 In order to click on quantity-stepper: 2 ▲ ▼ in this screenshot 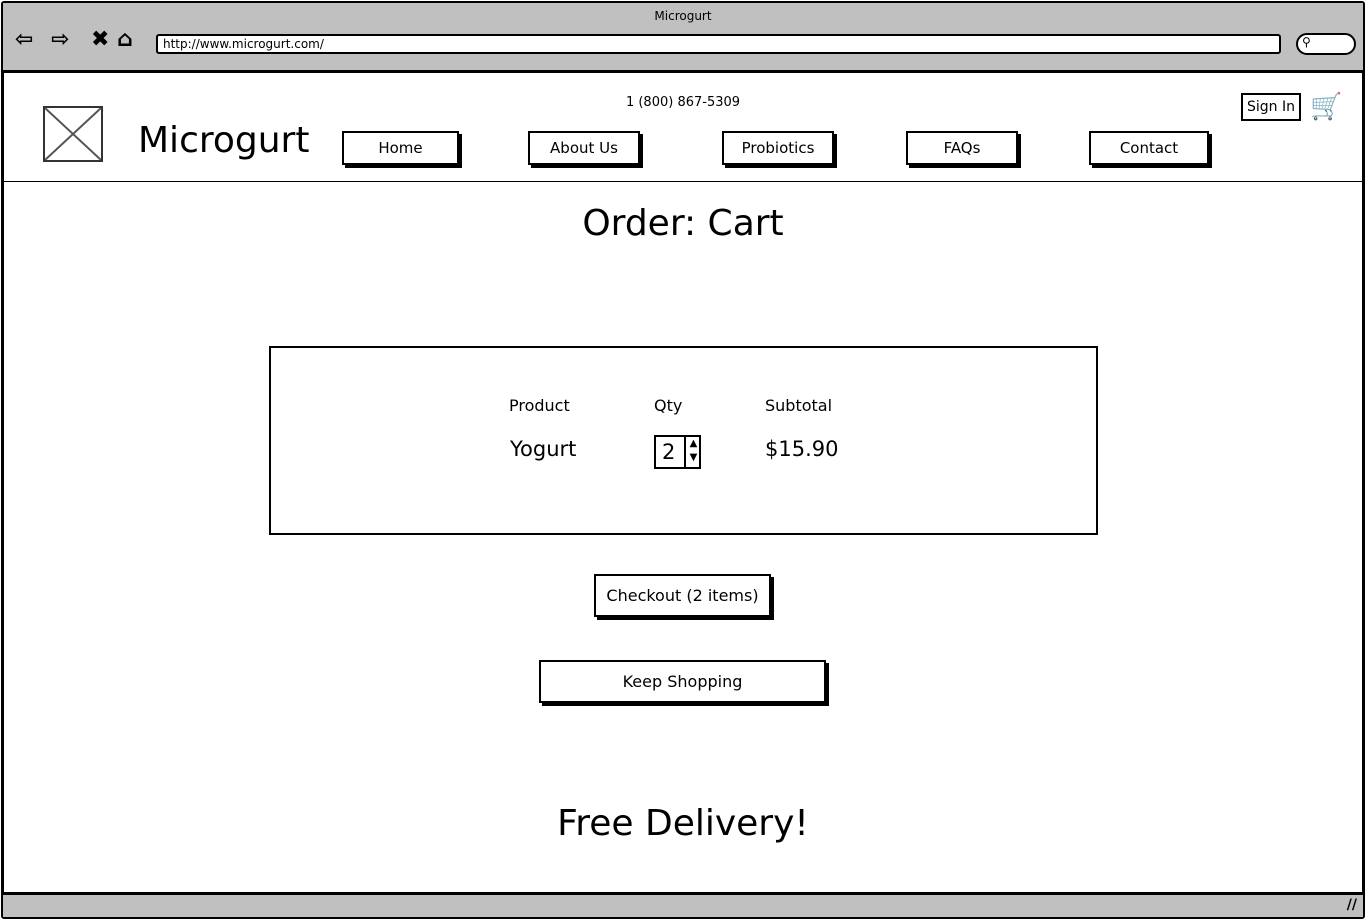, I will do `click(677, 452)`.